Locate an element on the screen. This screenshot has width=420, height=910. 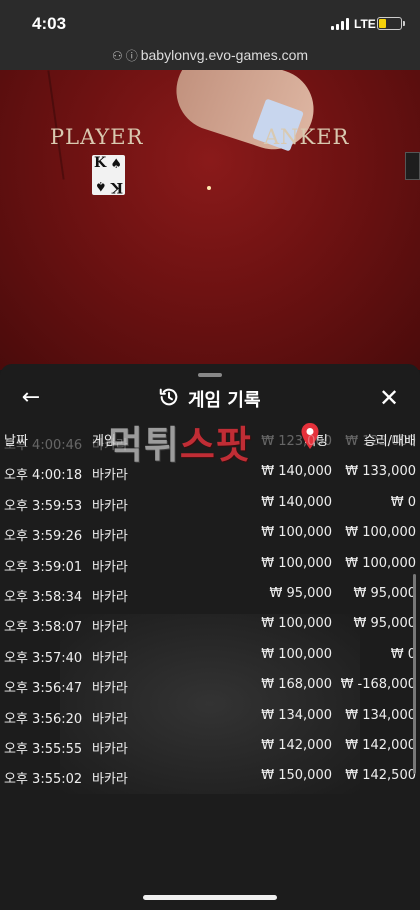
sheet-title: 게임 기록 is located at coordinates (224, 400).